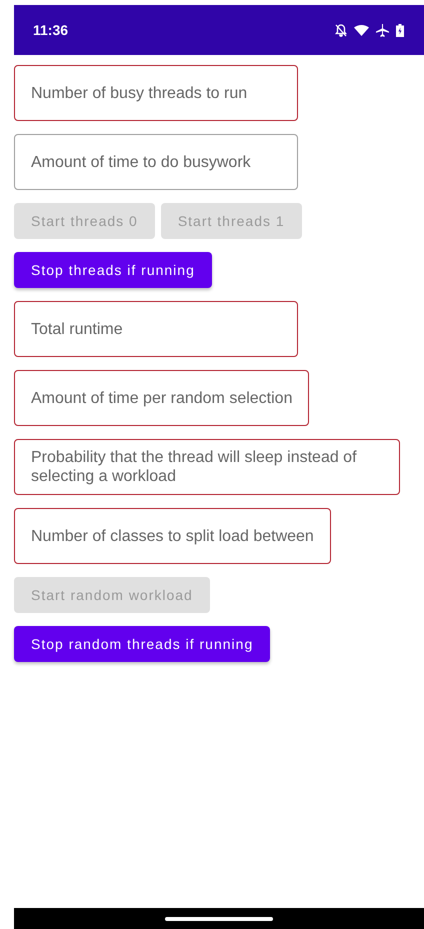 The height and width of the screenshot is (929, 424). What do you see at coordinates (113, 270) in the screenshot?
I see `action-button: Stop threads if running` at bounding box center [113, 270].